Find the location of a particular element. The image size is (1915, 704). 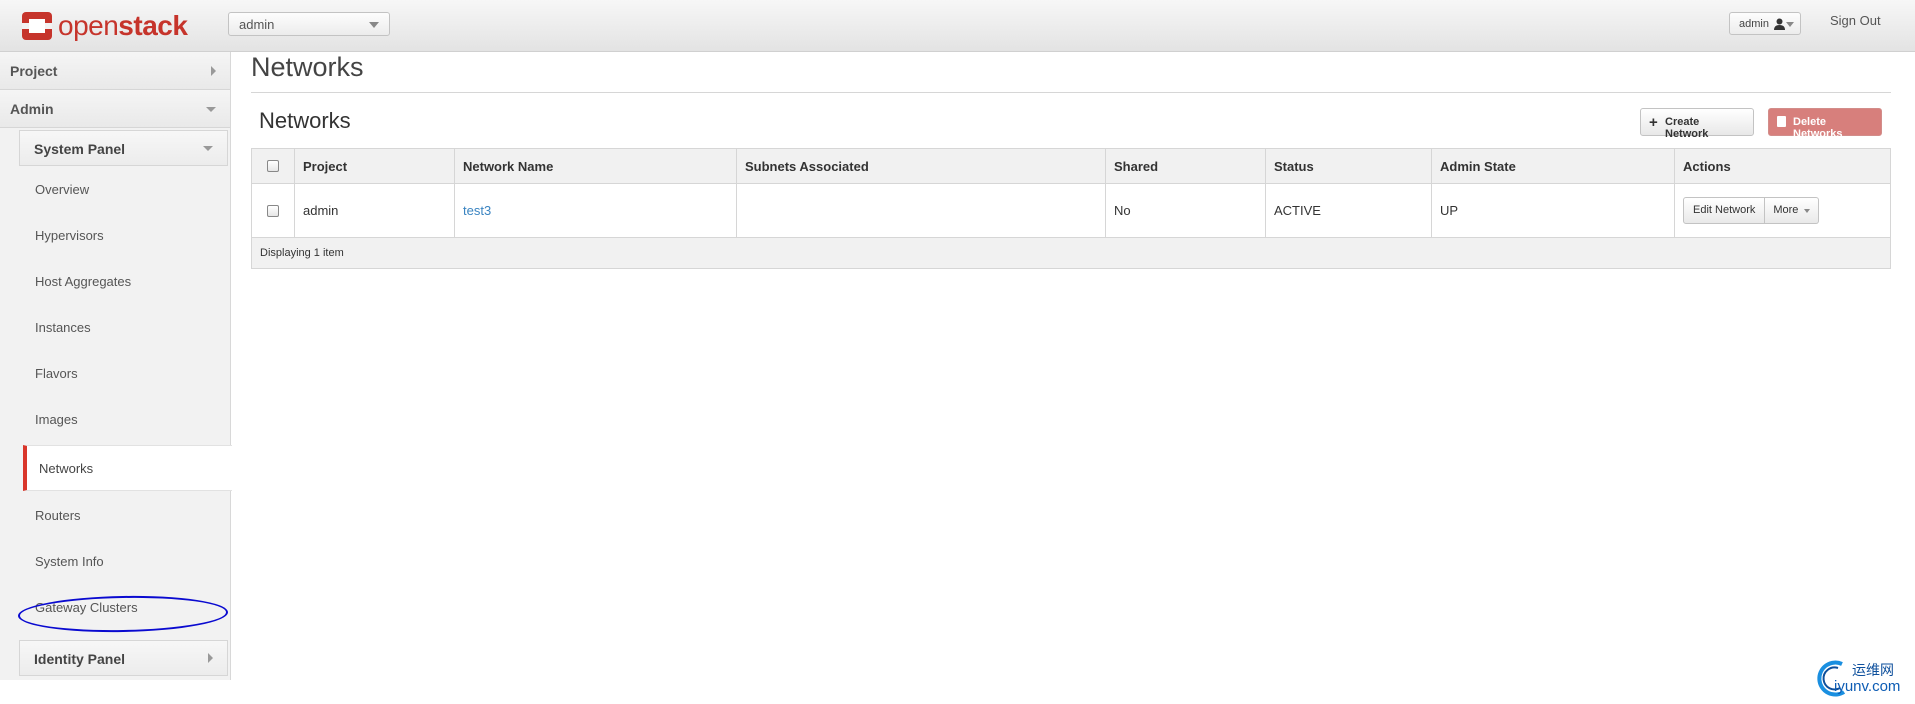

cell-shared: No is located at coordinates (1186, 210).